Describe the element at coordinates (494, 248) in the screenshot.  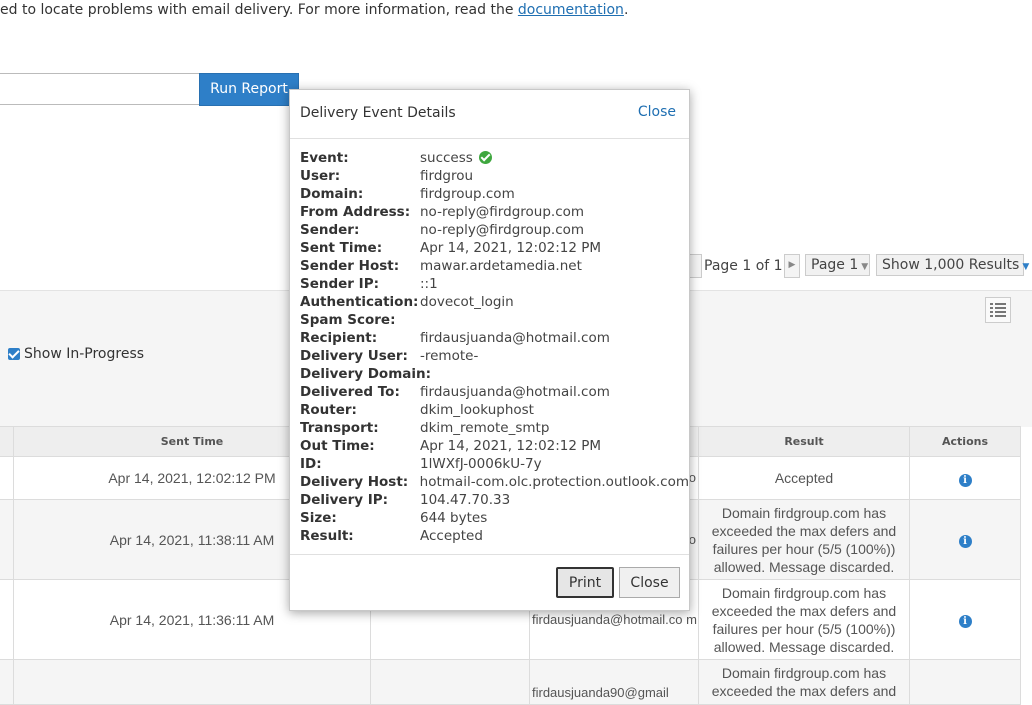
I see `detail-row: Sent Time: Apr 14, 2021, 12:02:12 PM` at that location.